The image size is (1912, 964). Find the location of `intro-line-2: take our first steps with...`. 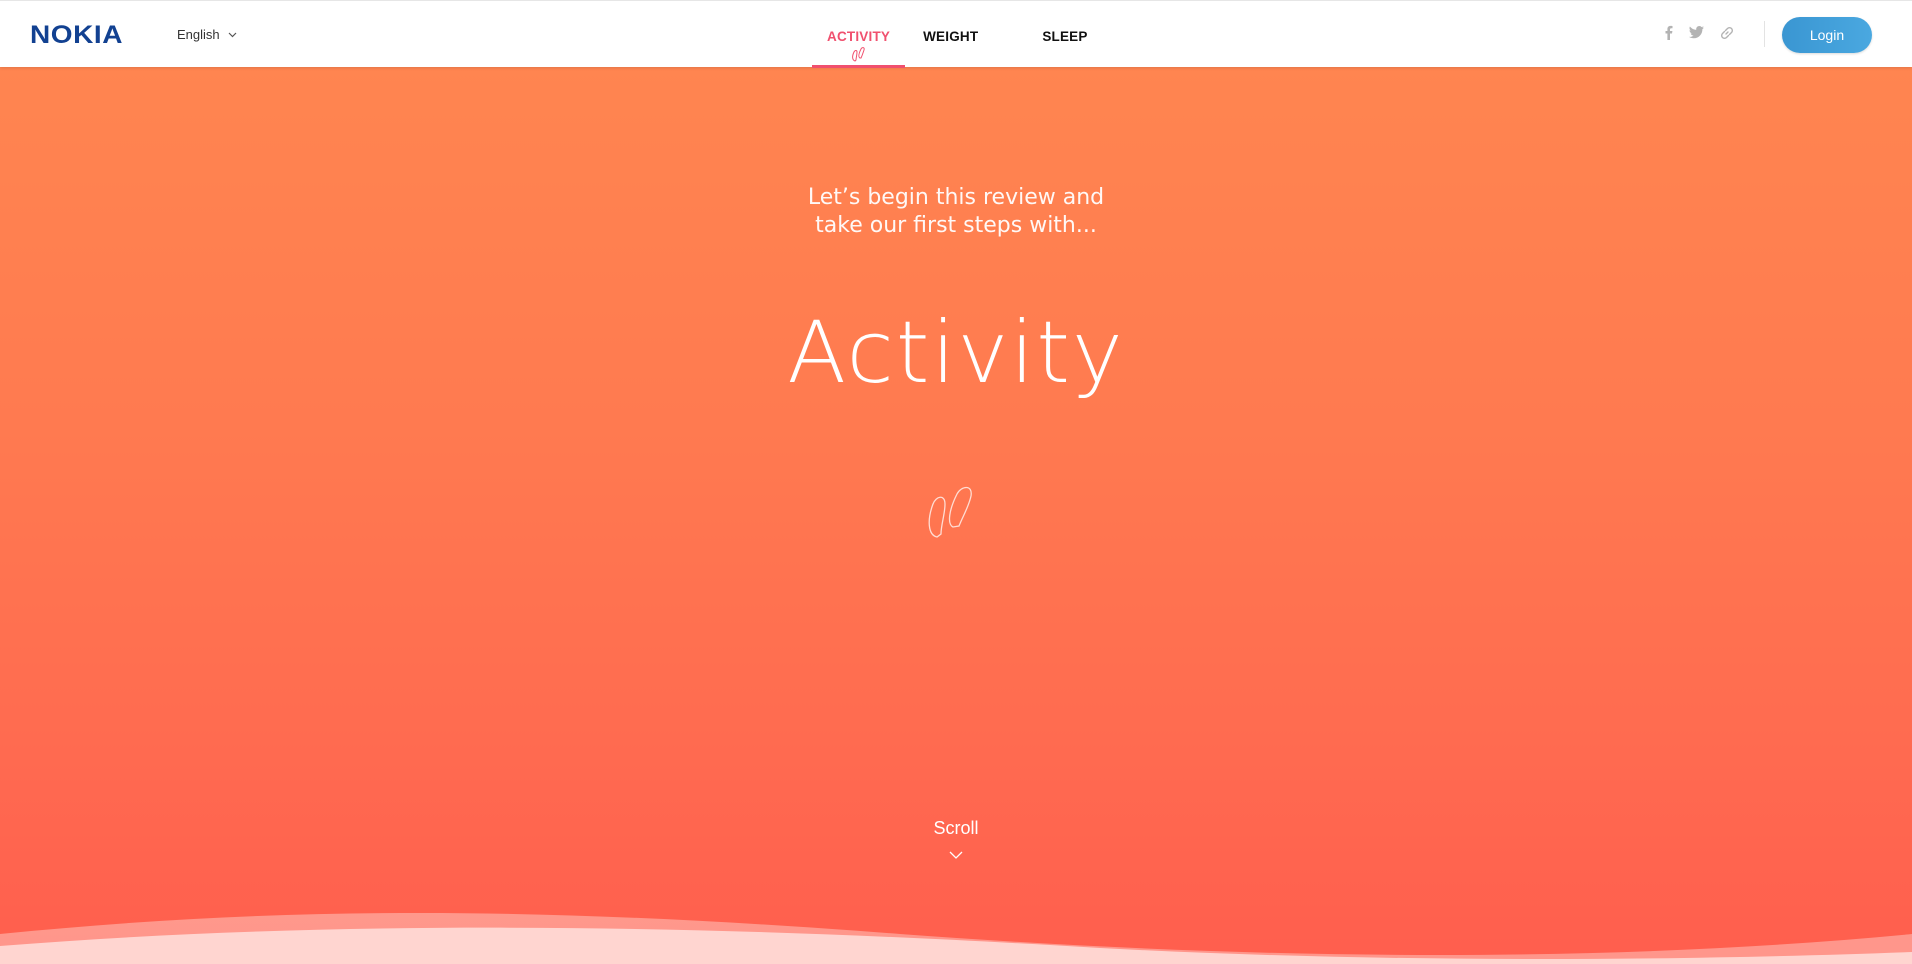

intro-line-2: take our first steps with... is located at coordinates (956, 225).